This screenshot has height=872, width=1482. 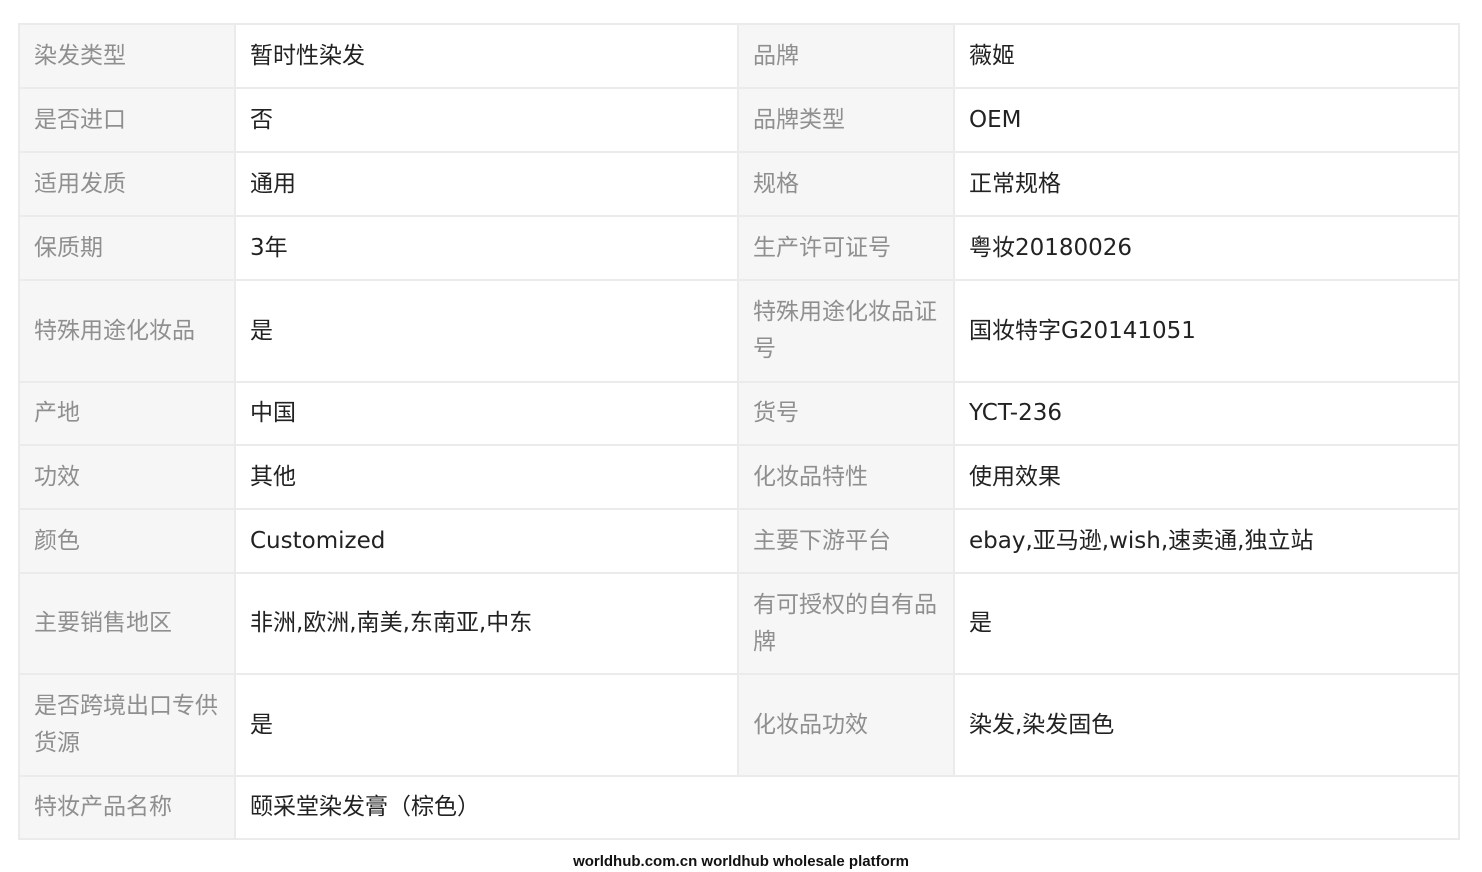 What do you see at coordinates (846, 56) in the screenshot?
I see `attr-label: 品牌` at bounding box center [846, 56].